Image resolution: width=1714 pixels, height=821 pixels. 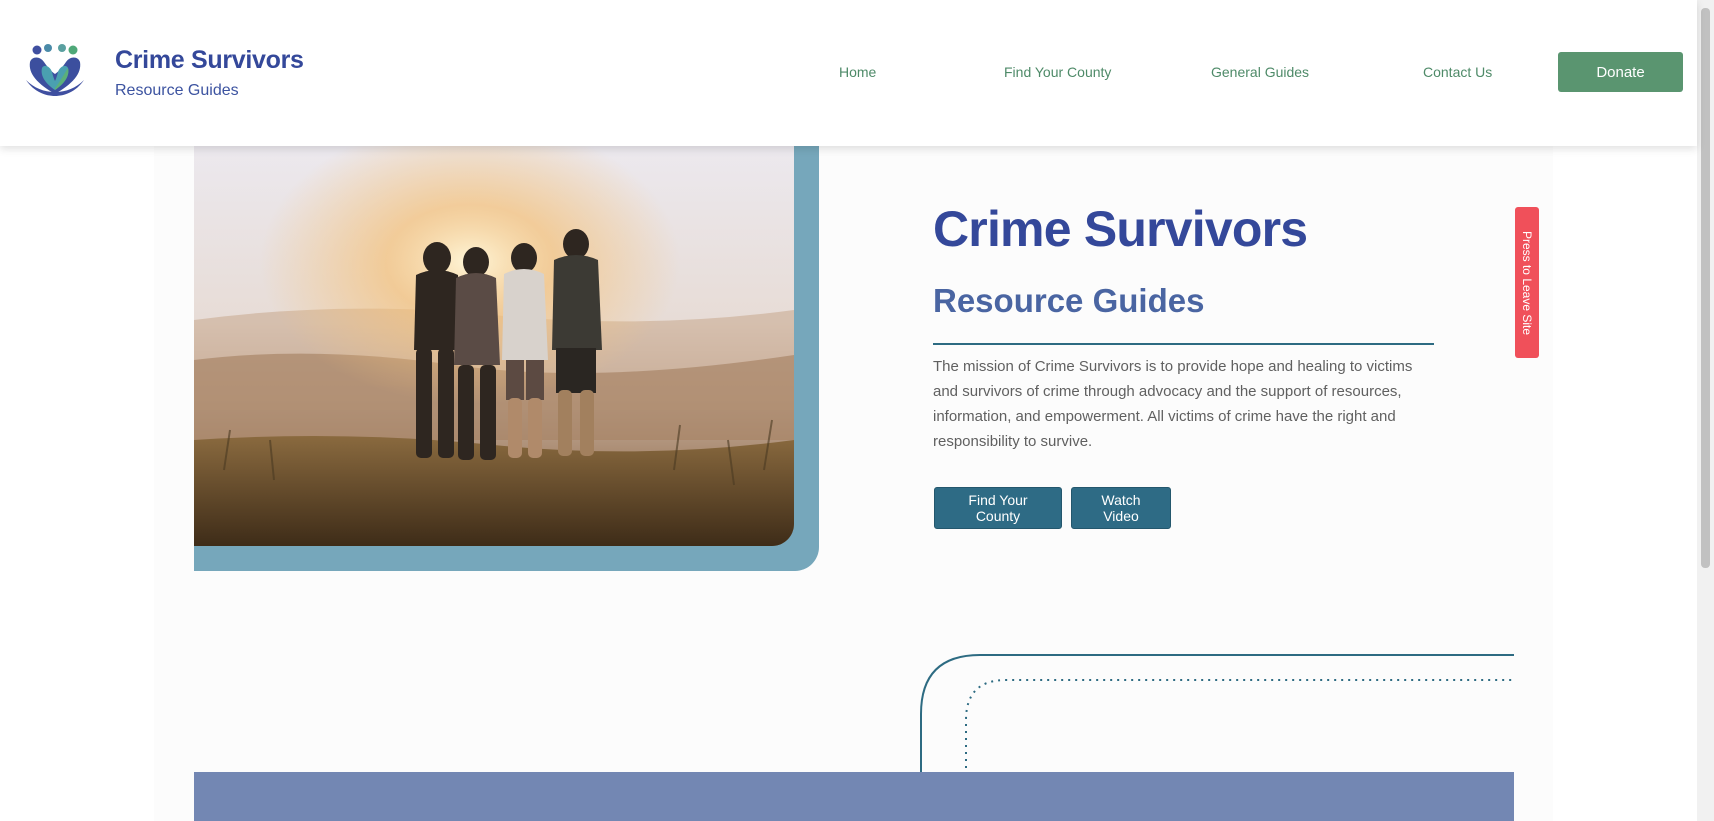 What do you see at coordinates (1217, 714) in the screenshot?
I see `decorative-curve-lines` at bounding box center [1217, 714].